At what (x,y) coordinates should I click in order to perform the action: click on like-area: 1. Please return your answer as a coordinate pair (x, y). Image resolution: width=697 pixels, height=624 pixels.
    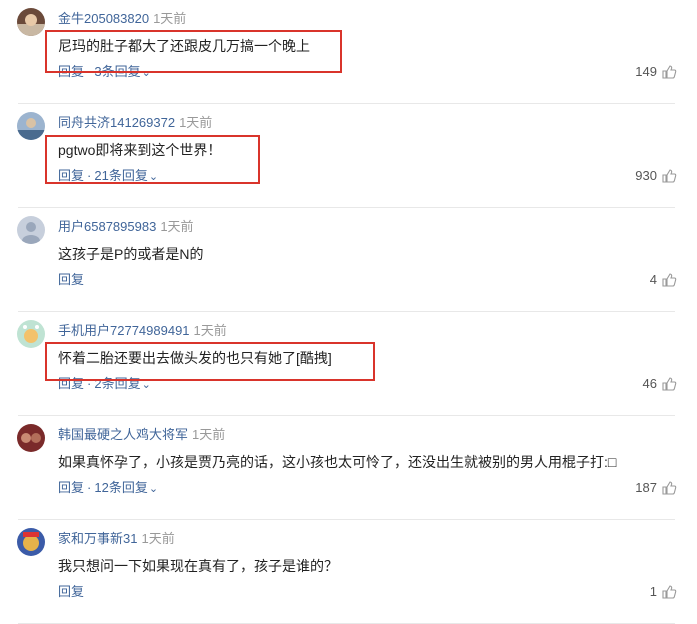
    Looking at the image, I should click on (663, 592).